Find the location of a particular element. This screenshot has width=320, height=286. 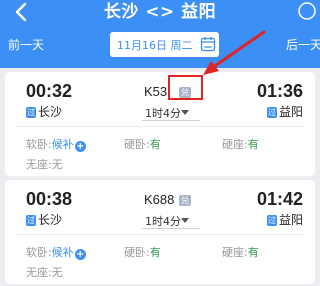

depart-time: 00:38 is located at coordinates (49, 199).